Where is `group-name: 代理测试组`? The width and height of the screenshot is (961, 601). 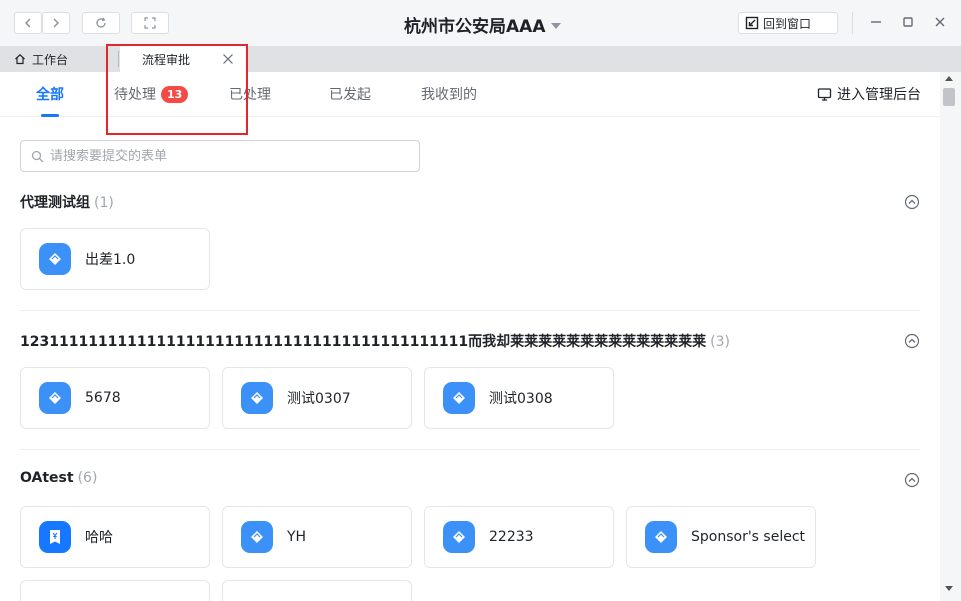
group-name: 代理测试组 is located at coordinates (55, 203).